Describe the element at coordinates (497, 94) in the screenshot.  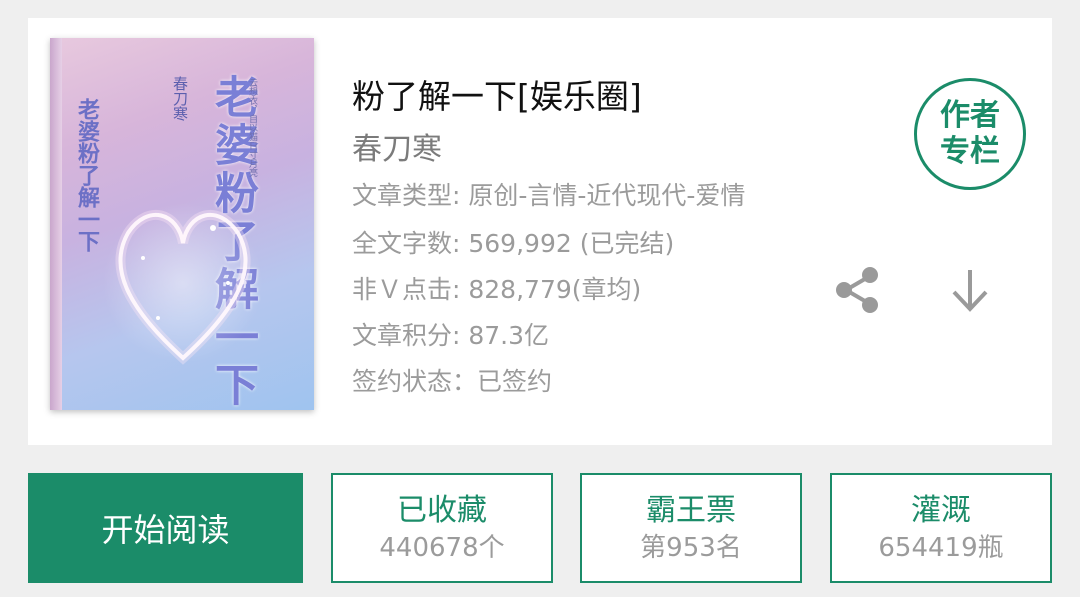
I see `book-title: 粉了解一下[娱乐圈]` at that location.